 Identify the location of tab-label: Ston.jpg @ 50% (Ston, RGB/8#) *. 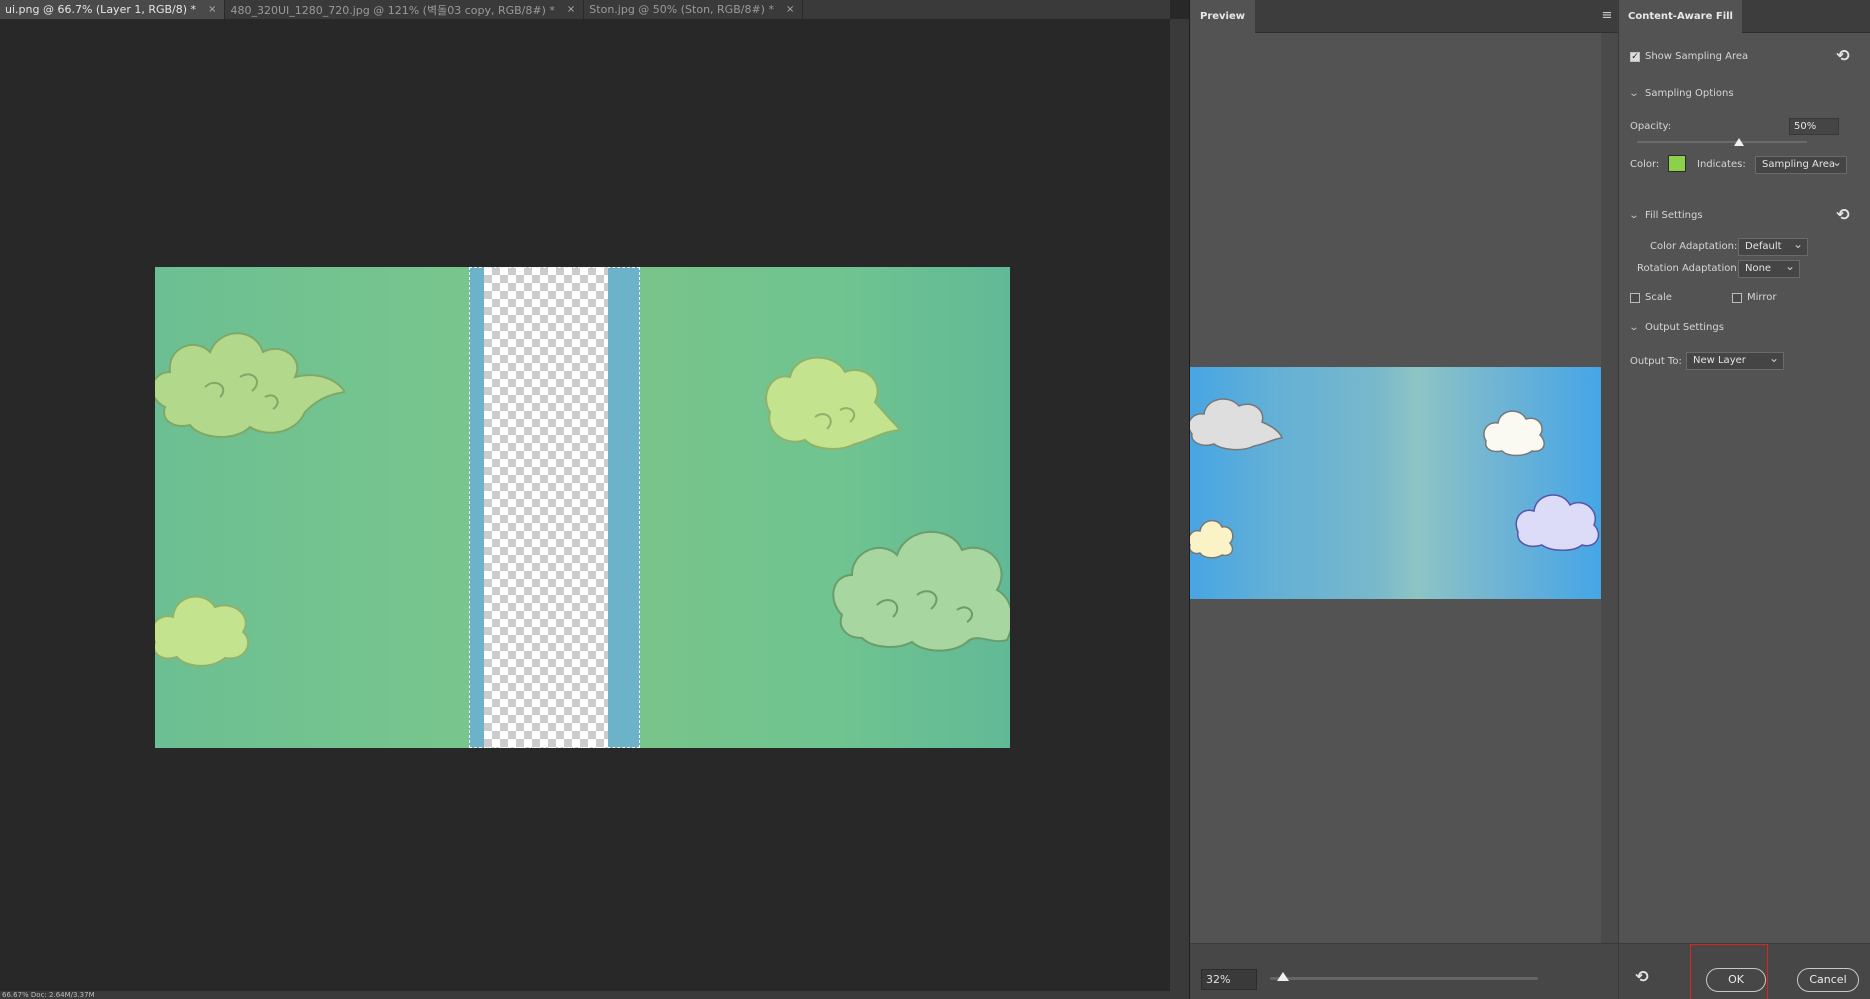
(681, 9).